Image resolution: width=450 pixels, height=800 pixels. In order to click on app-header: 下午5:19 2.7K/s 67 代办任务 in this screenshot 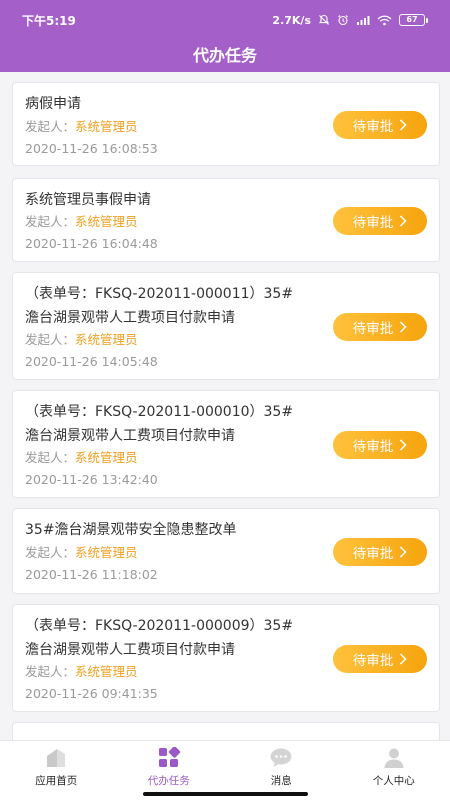, I will do `click(225, 36)`.